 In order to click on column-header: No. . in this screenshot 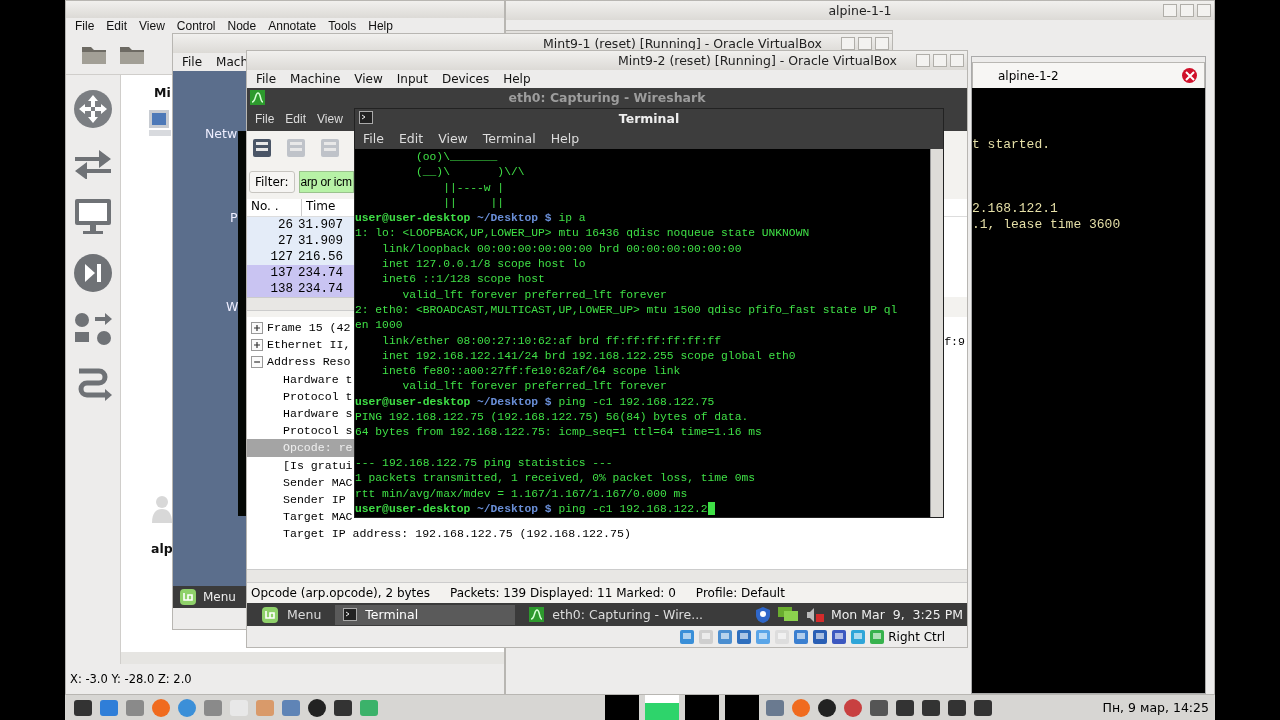, I will do `click(274, 207)`.